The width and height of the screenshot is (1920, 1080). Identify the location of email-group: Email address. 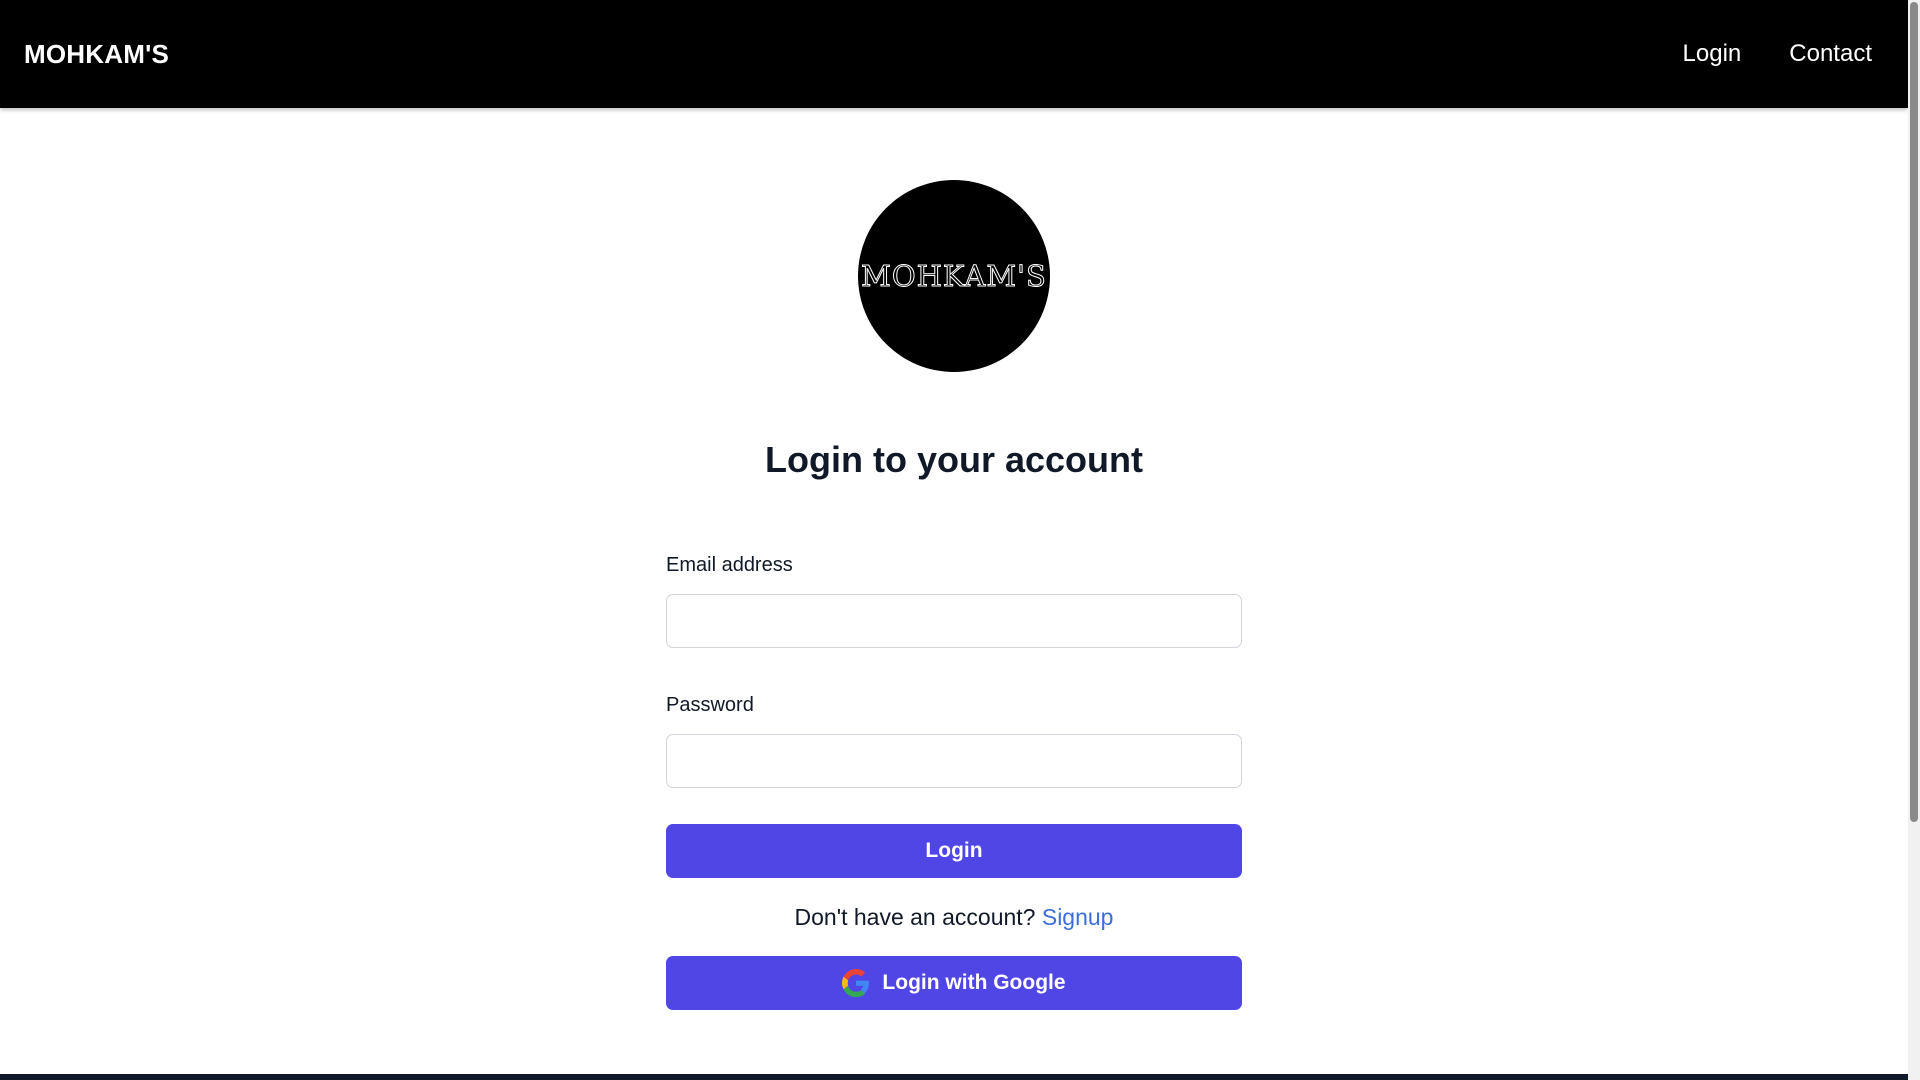
(954, 598).